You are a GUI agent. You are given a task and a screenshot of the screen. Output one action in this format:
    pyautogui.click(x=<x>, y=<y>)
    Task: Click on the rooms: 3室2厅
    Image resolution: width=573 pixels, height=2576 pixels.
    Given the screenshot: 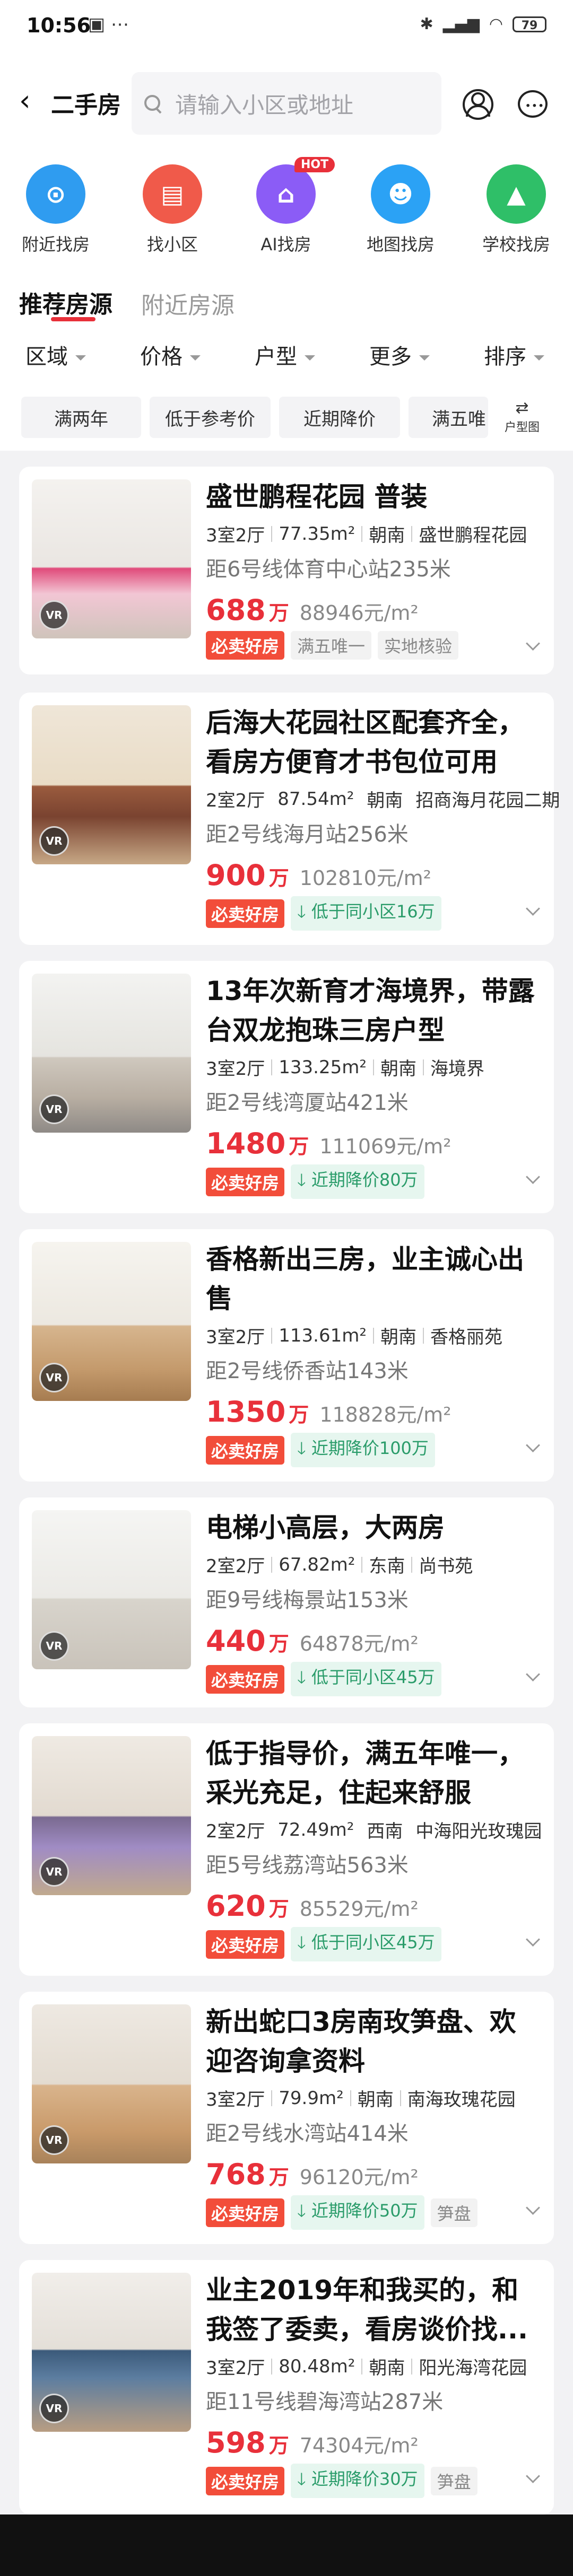 What is the action you would take?
    pyautogui.click(x=235, y=1069)
    